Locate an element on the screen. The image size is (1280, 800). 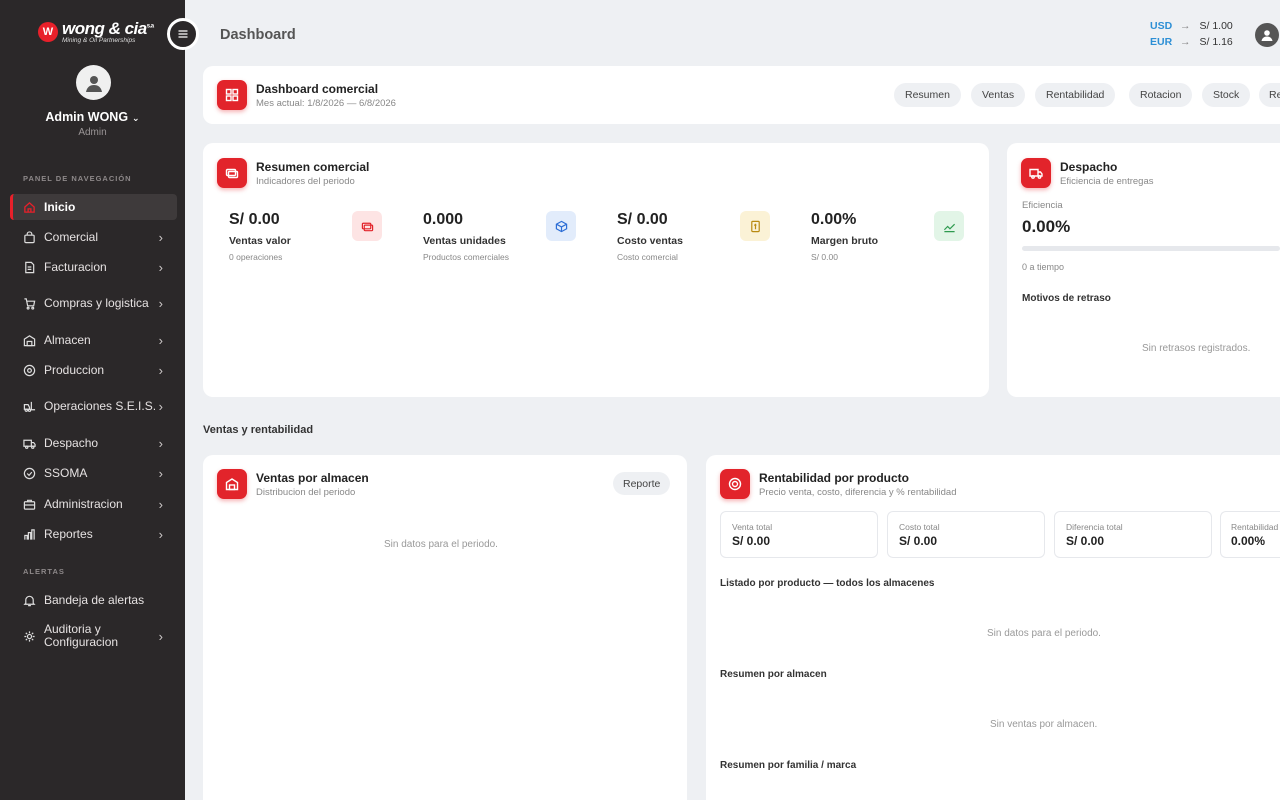
on-time-count: 0 a tiempo is located at coordinates (1043, 267).